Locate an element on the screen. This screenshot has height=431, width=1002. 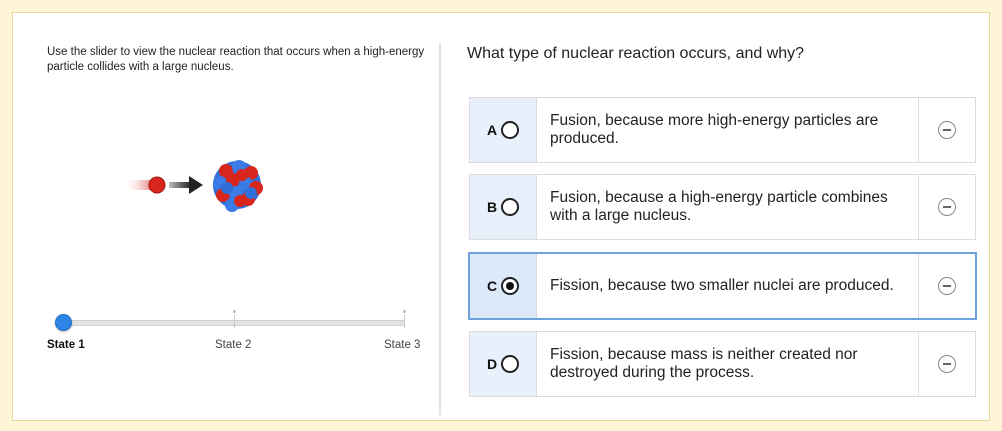
radio-button-d is located at coordinates (510, 364).